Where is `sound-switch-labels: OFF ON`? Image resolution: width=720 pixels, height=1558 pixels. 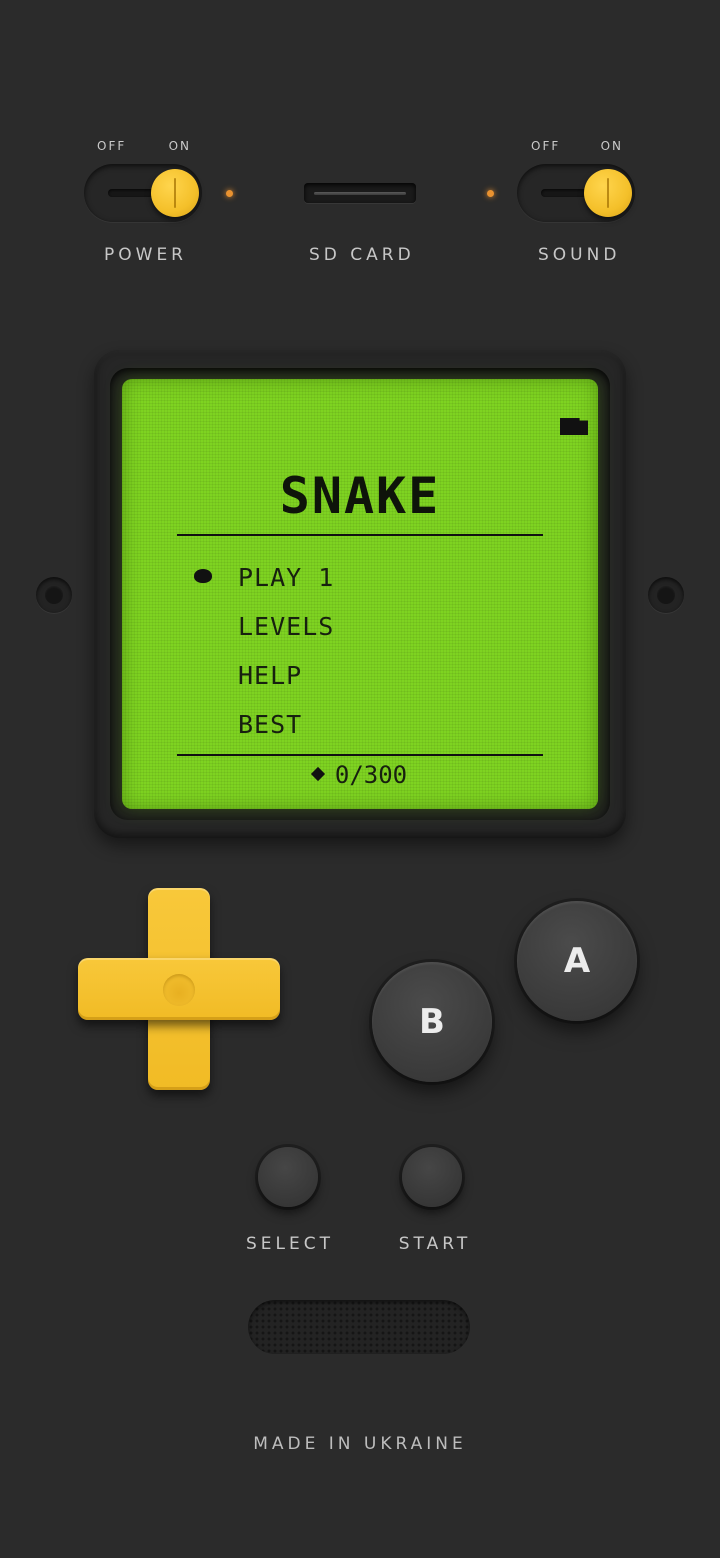 sound-switch-labels: OFF ON is located at coordinates (577, 146).